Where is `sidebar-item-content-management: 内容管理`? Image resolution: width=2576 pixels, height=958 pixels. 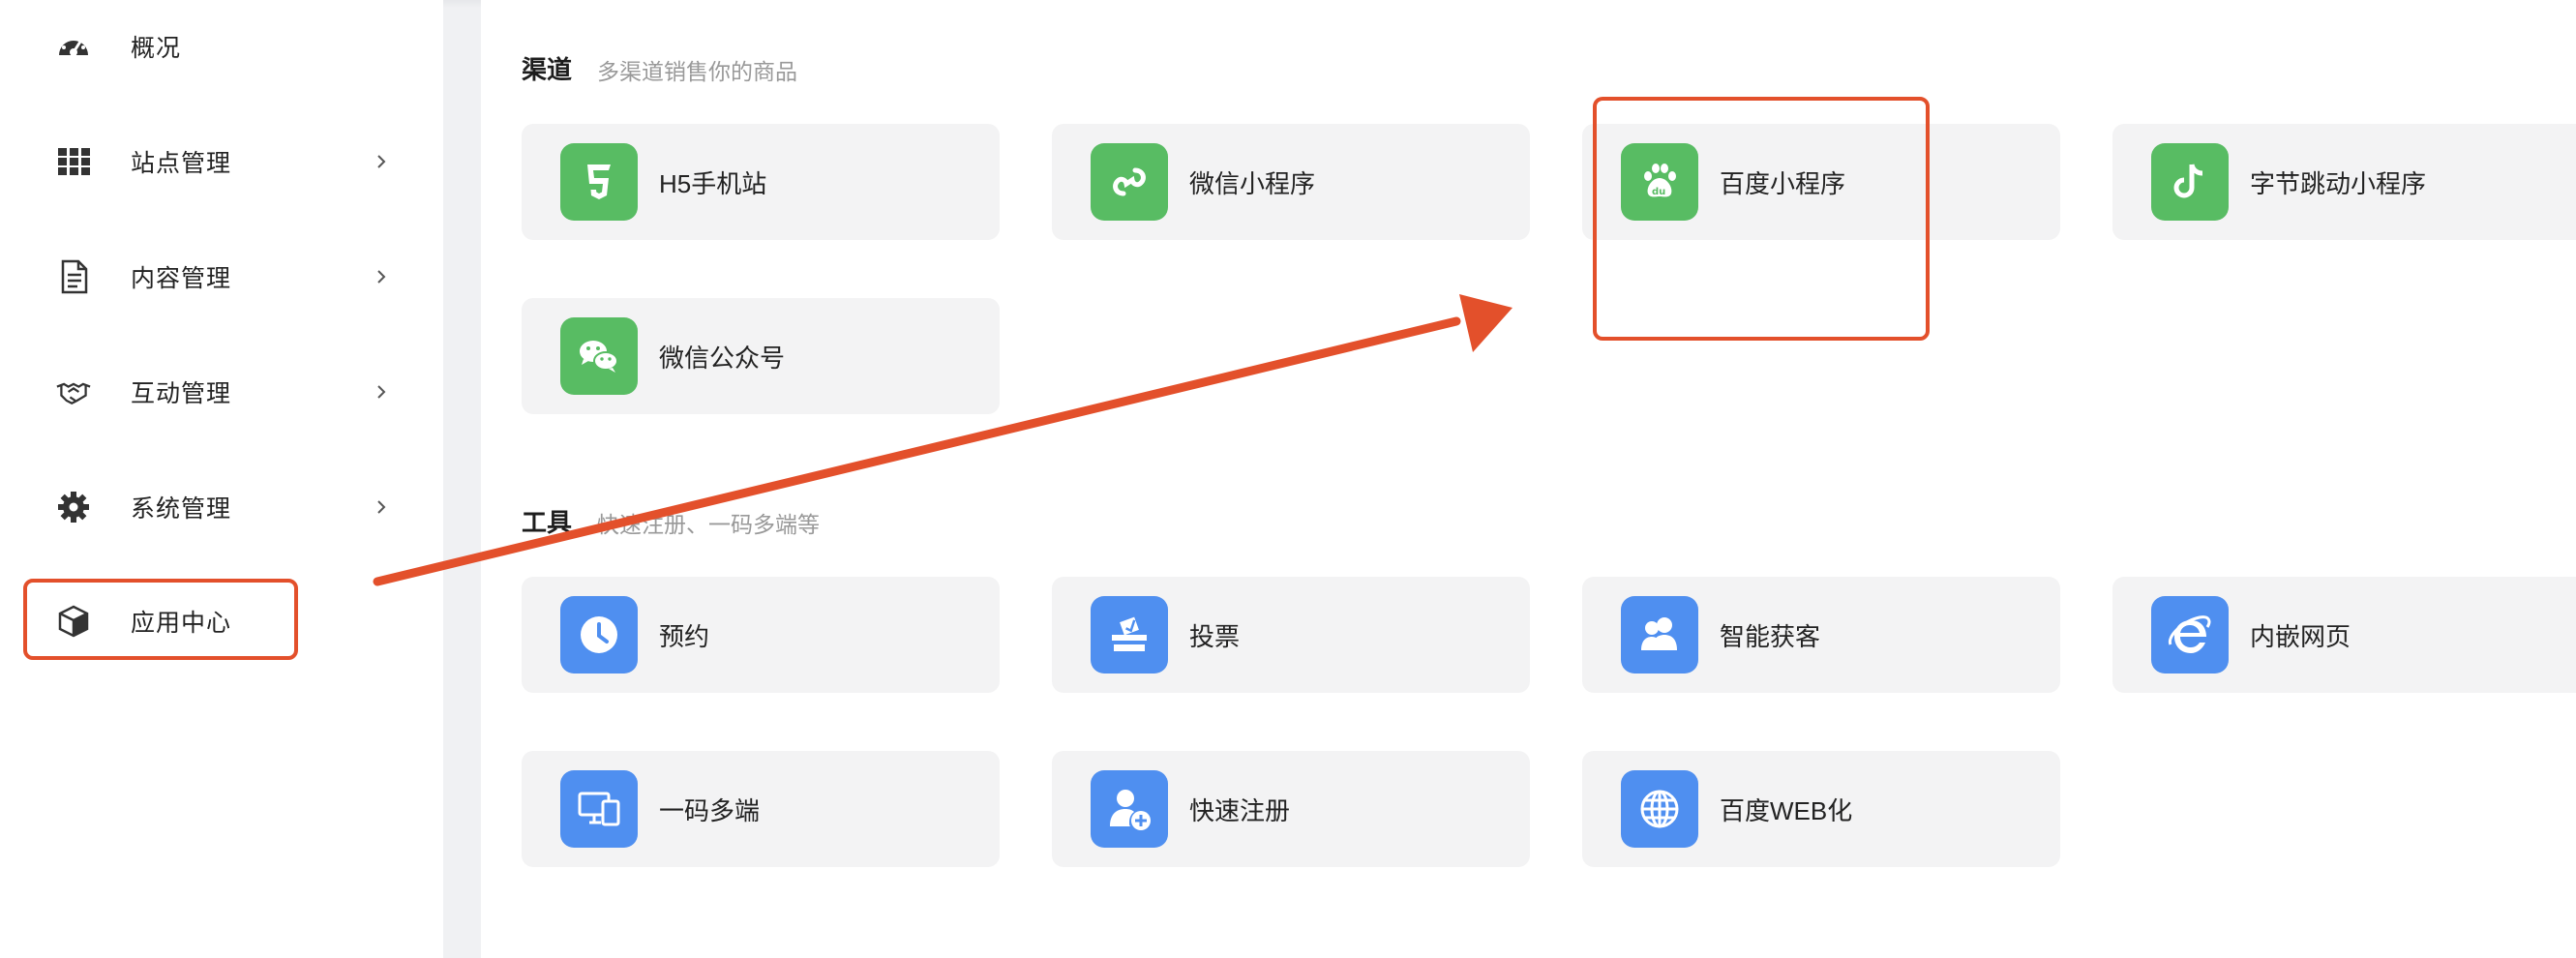
sidebar-item-content-management: 内容管理 is located at coordinates (221, 277).